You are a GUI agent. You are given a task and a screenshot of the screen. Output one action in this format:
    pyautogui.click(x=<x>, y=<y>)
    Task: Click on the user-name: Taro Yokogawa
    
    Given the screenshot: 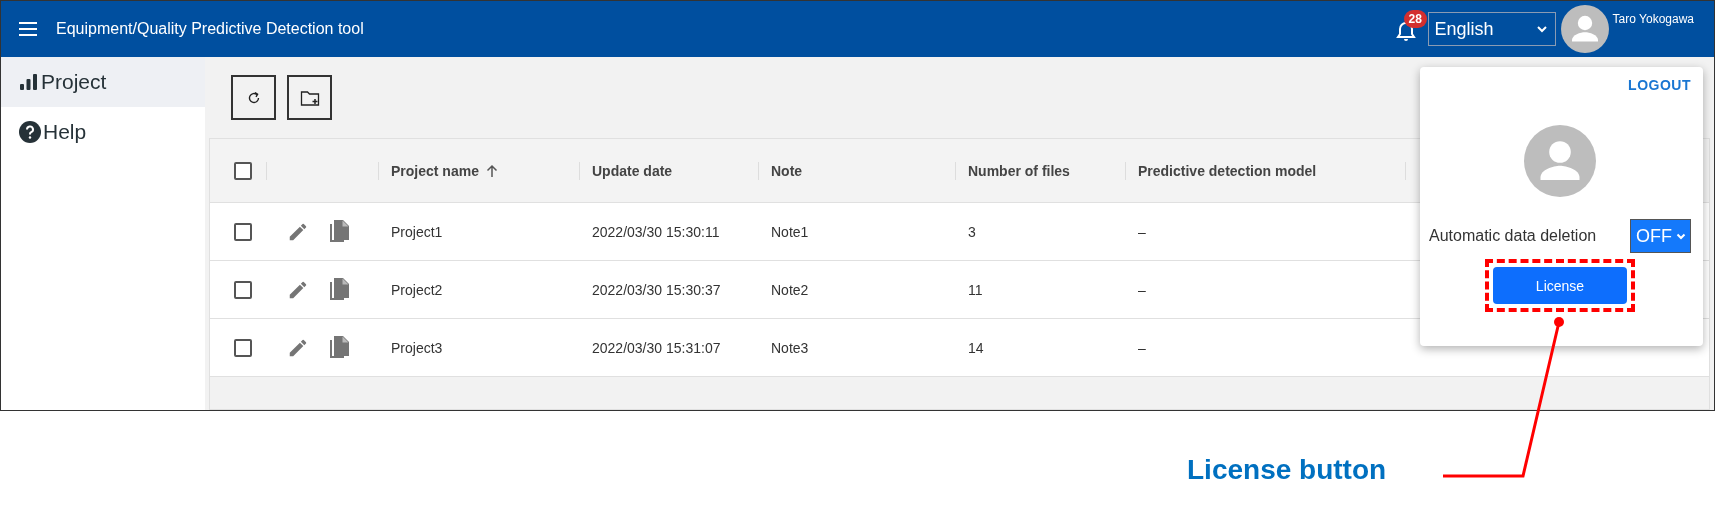 What is the action you would take?
    pyautogui.click(x=1653, y=19)
    